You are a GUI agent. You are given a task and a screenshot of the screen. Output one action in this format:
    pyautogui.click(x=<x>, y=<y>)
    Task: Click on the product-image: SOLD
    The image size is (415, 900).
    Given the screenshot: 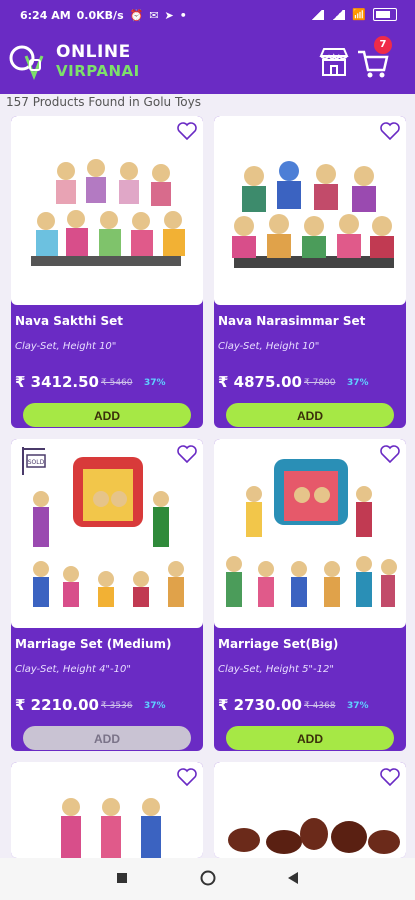 What is the action you would take?
    pyautogui.click(x=107, y=533)
    